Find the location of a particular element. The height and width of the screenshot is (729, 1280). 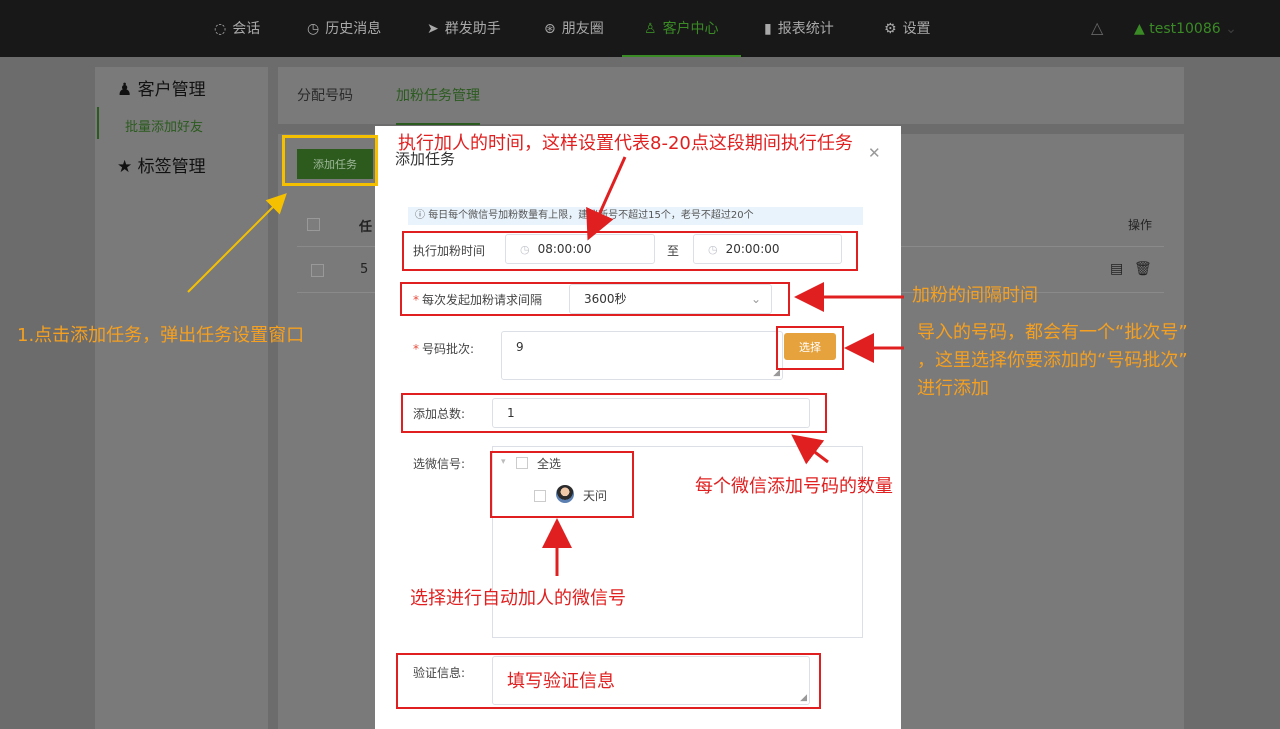

annotation-box-interval is located at coordinates (595, 299).